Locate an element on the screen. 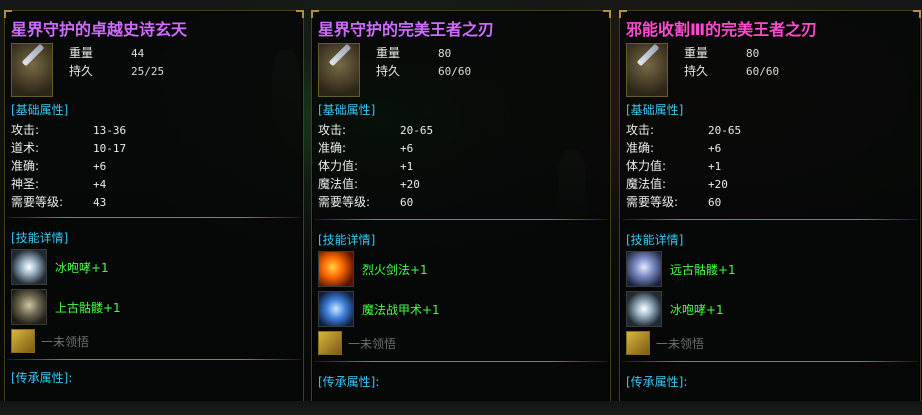 This screenshot has height=415, width=922. ancient-skeleton-icon is located at coordinates (644, 269).